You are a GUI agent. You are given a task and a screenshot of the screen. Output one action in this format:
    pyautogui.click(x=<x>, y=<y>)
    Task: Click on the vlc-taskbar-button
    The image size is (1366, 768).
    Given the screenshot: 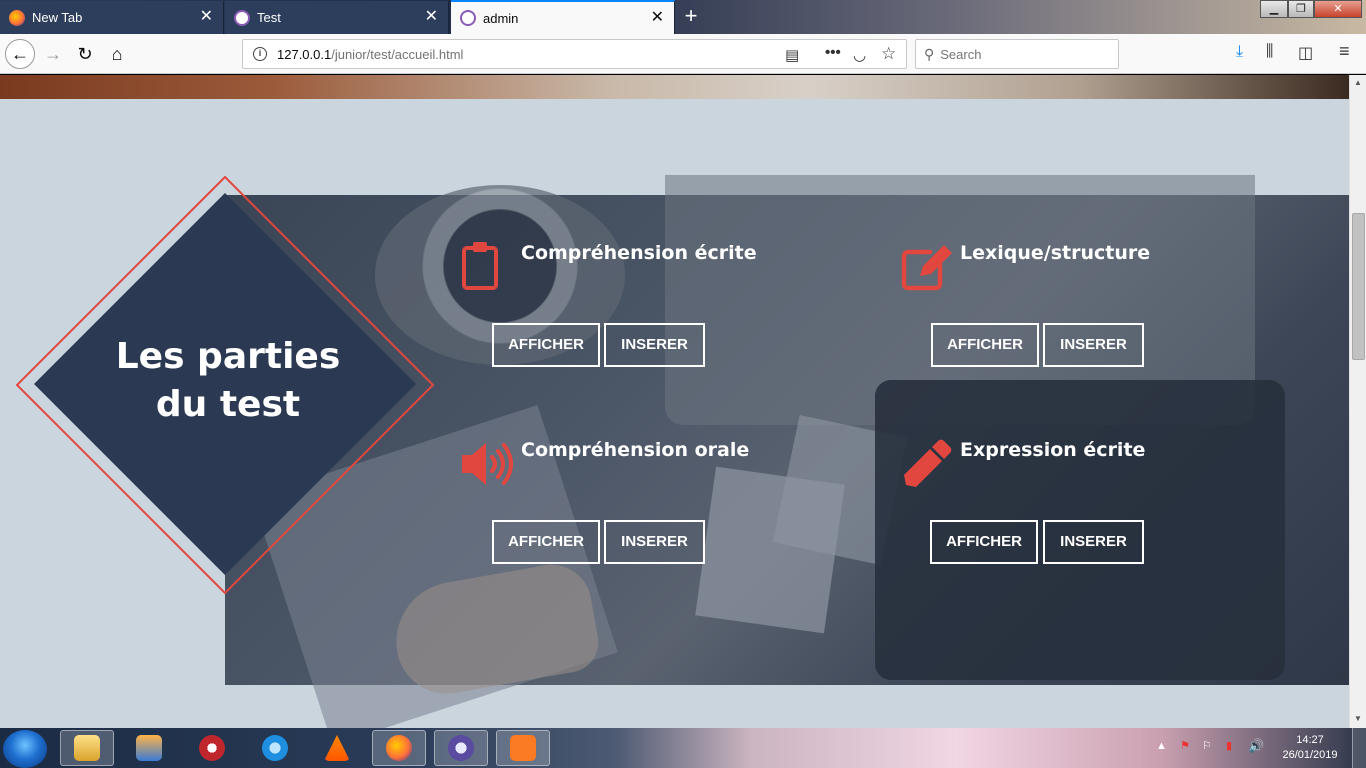 What is the action you would take?
    pyautogui.click(x=337, y=748)
    